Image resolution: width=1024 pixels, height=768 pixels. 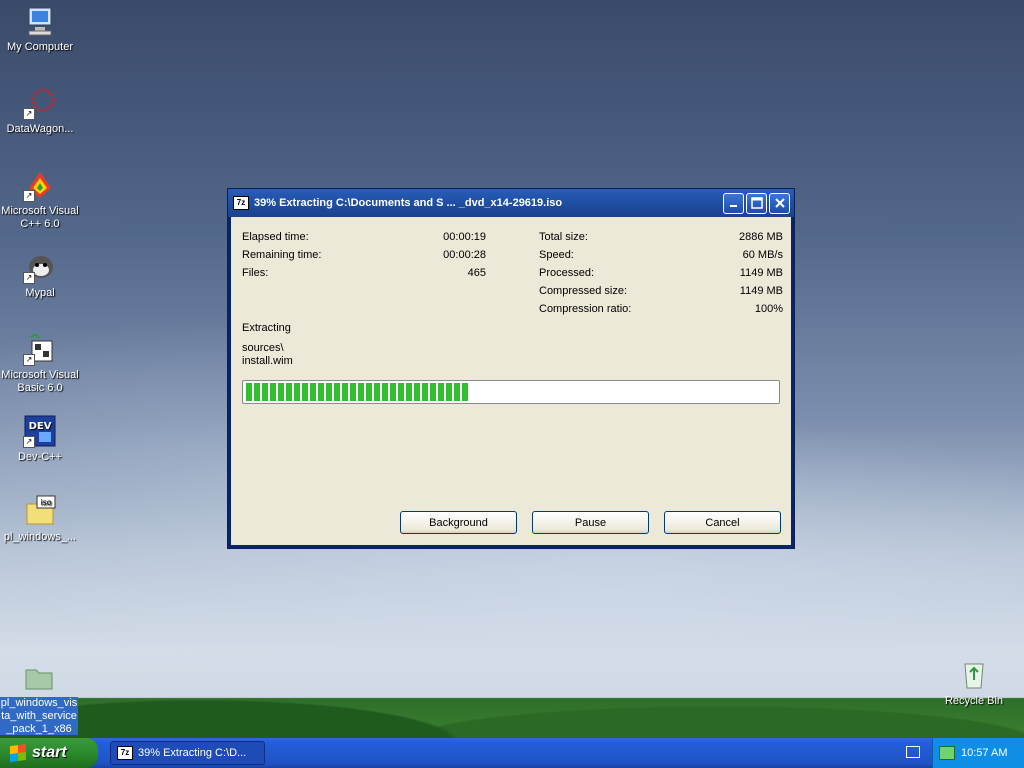 I want to click on desktop-icon-vista-folder: pl_windows_vista_with_service_pack_1_x86, so click(x=39, y=697).